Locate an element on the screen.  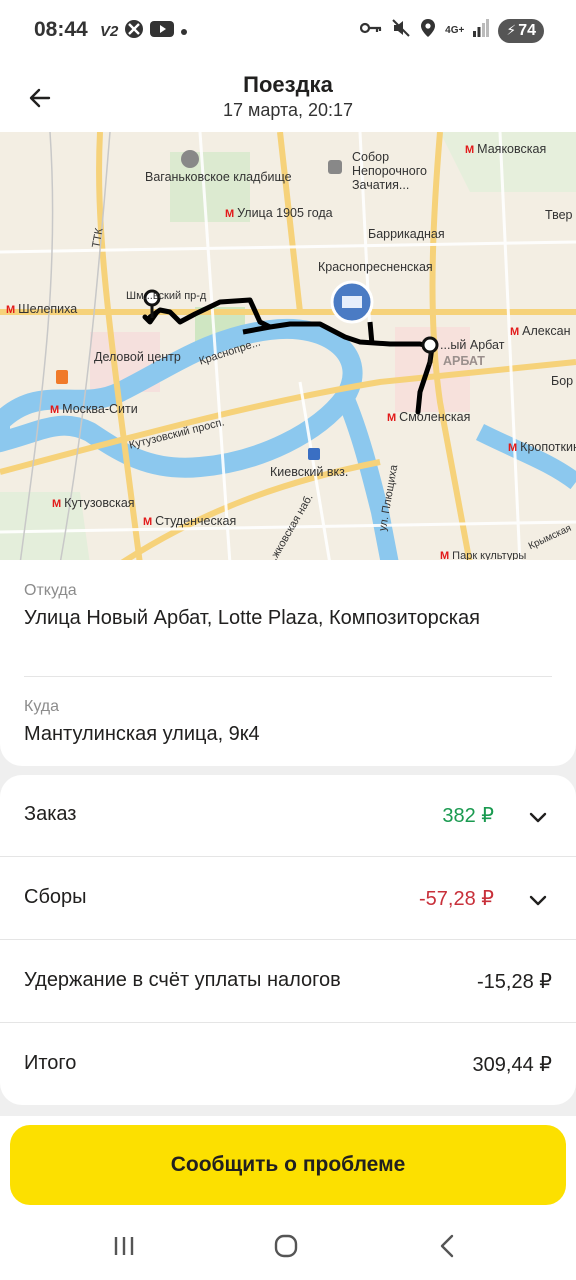
system-nav-bar is located at coordinates (288, 1246).